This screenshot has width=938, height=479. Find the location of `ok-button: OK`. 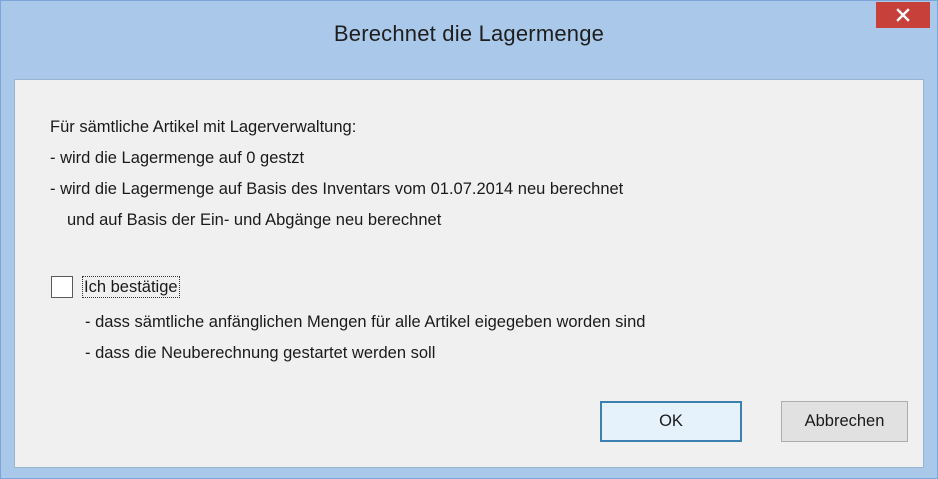

ok-button: OK is located at coordinates (671, 421).